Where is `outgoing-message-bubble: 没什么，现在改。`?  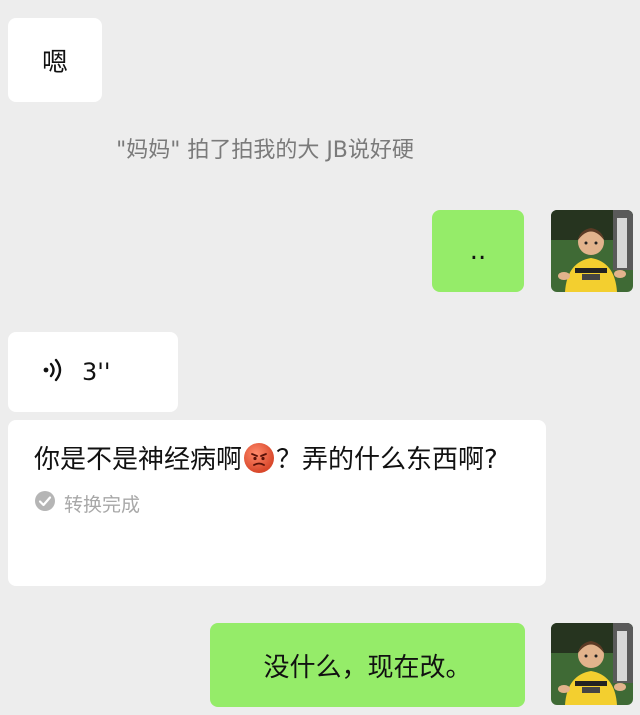
outgoing-message-bubble: 没什么，现在改。 is located at coordinates (367, 665).